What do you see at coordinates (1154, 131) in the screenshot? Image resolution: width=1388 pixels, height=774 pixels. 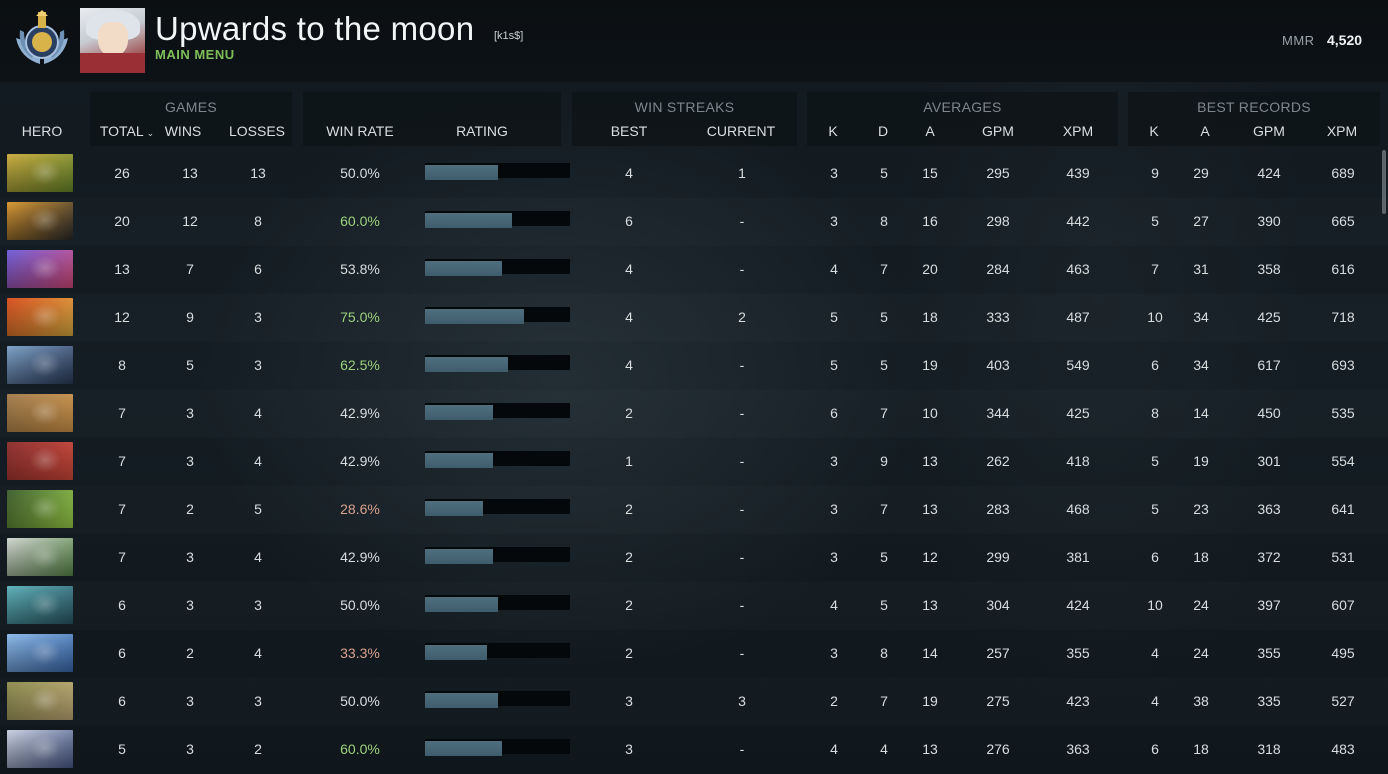 I see `col-best-kills: K` at bounding box center [1154, 131].